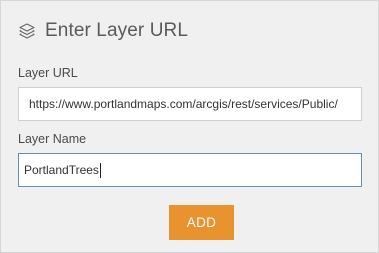 The image size is (379, 253). What do you see at coordinates (52, 139) in the screenshot?
I see `layer-name-label: Layer Name` at bounding box center [52, 139].